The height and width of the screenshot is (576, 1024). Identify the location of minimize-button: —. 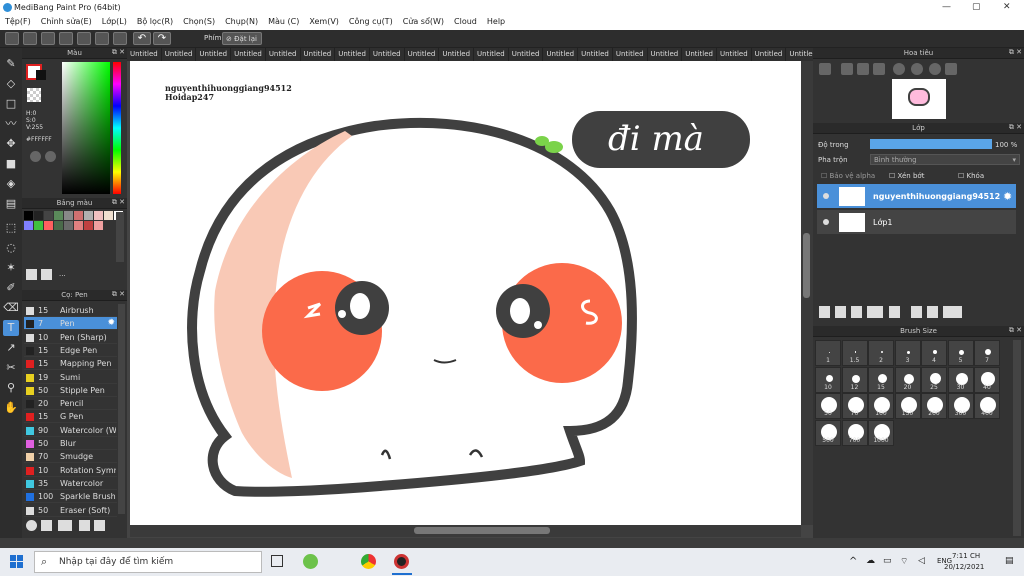
(946, 7).